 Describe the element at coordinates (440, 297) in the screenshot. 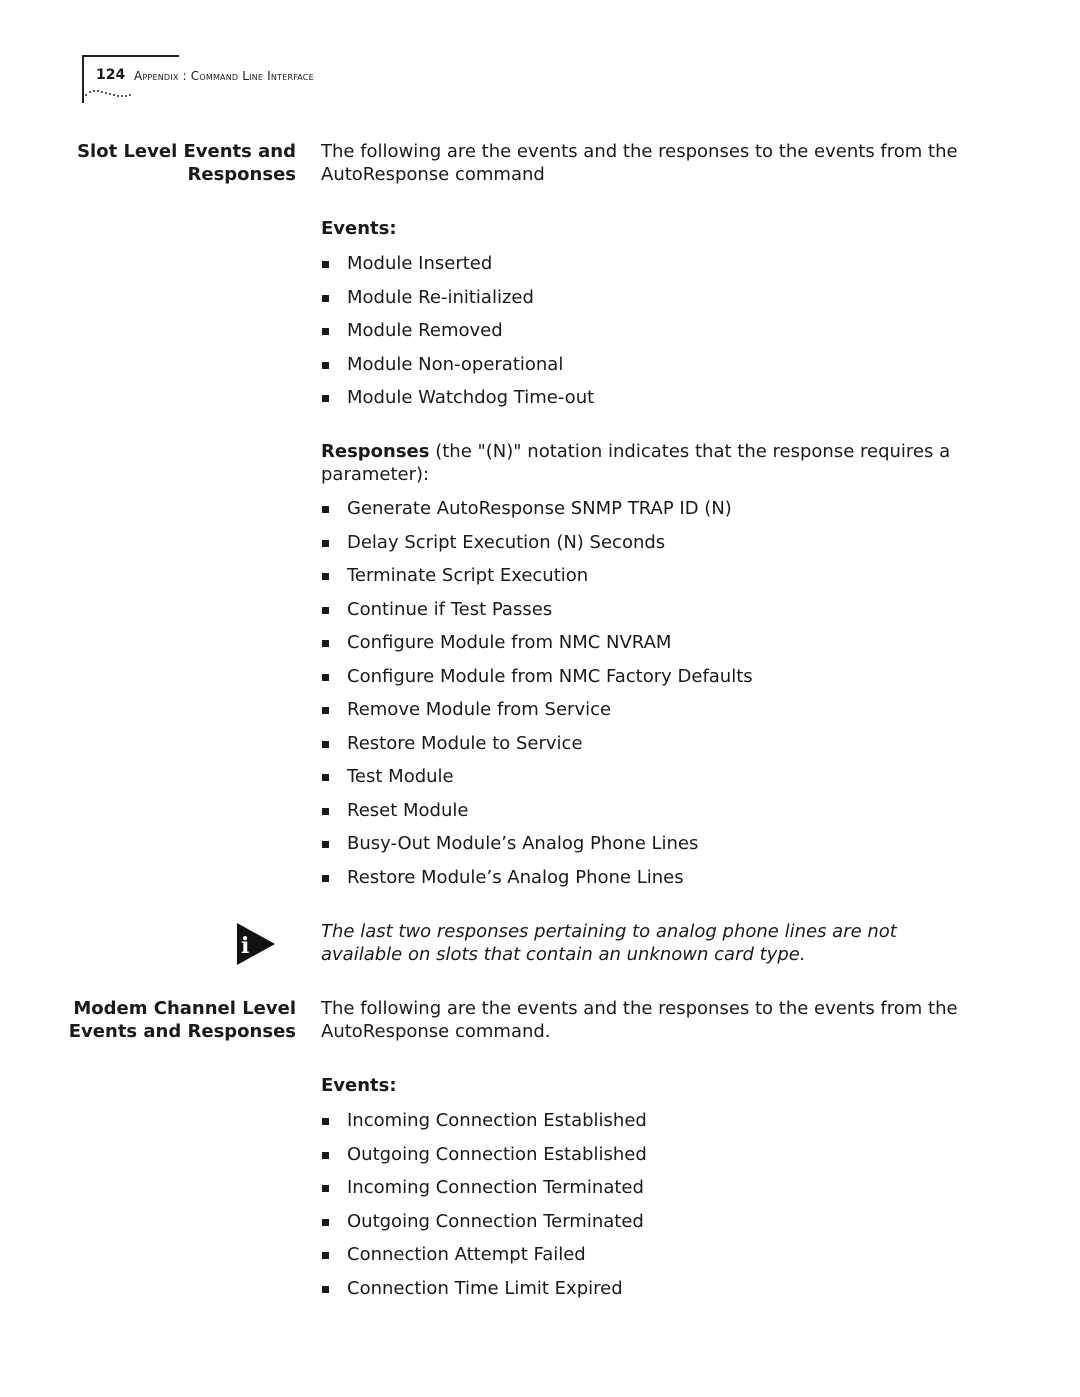

I see `list-item-text: Module Re-initialized` at that location.